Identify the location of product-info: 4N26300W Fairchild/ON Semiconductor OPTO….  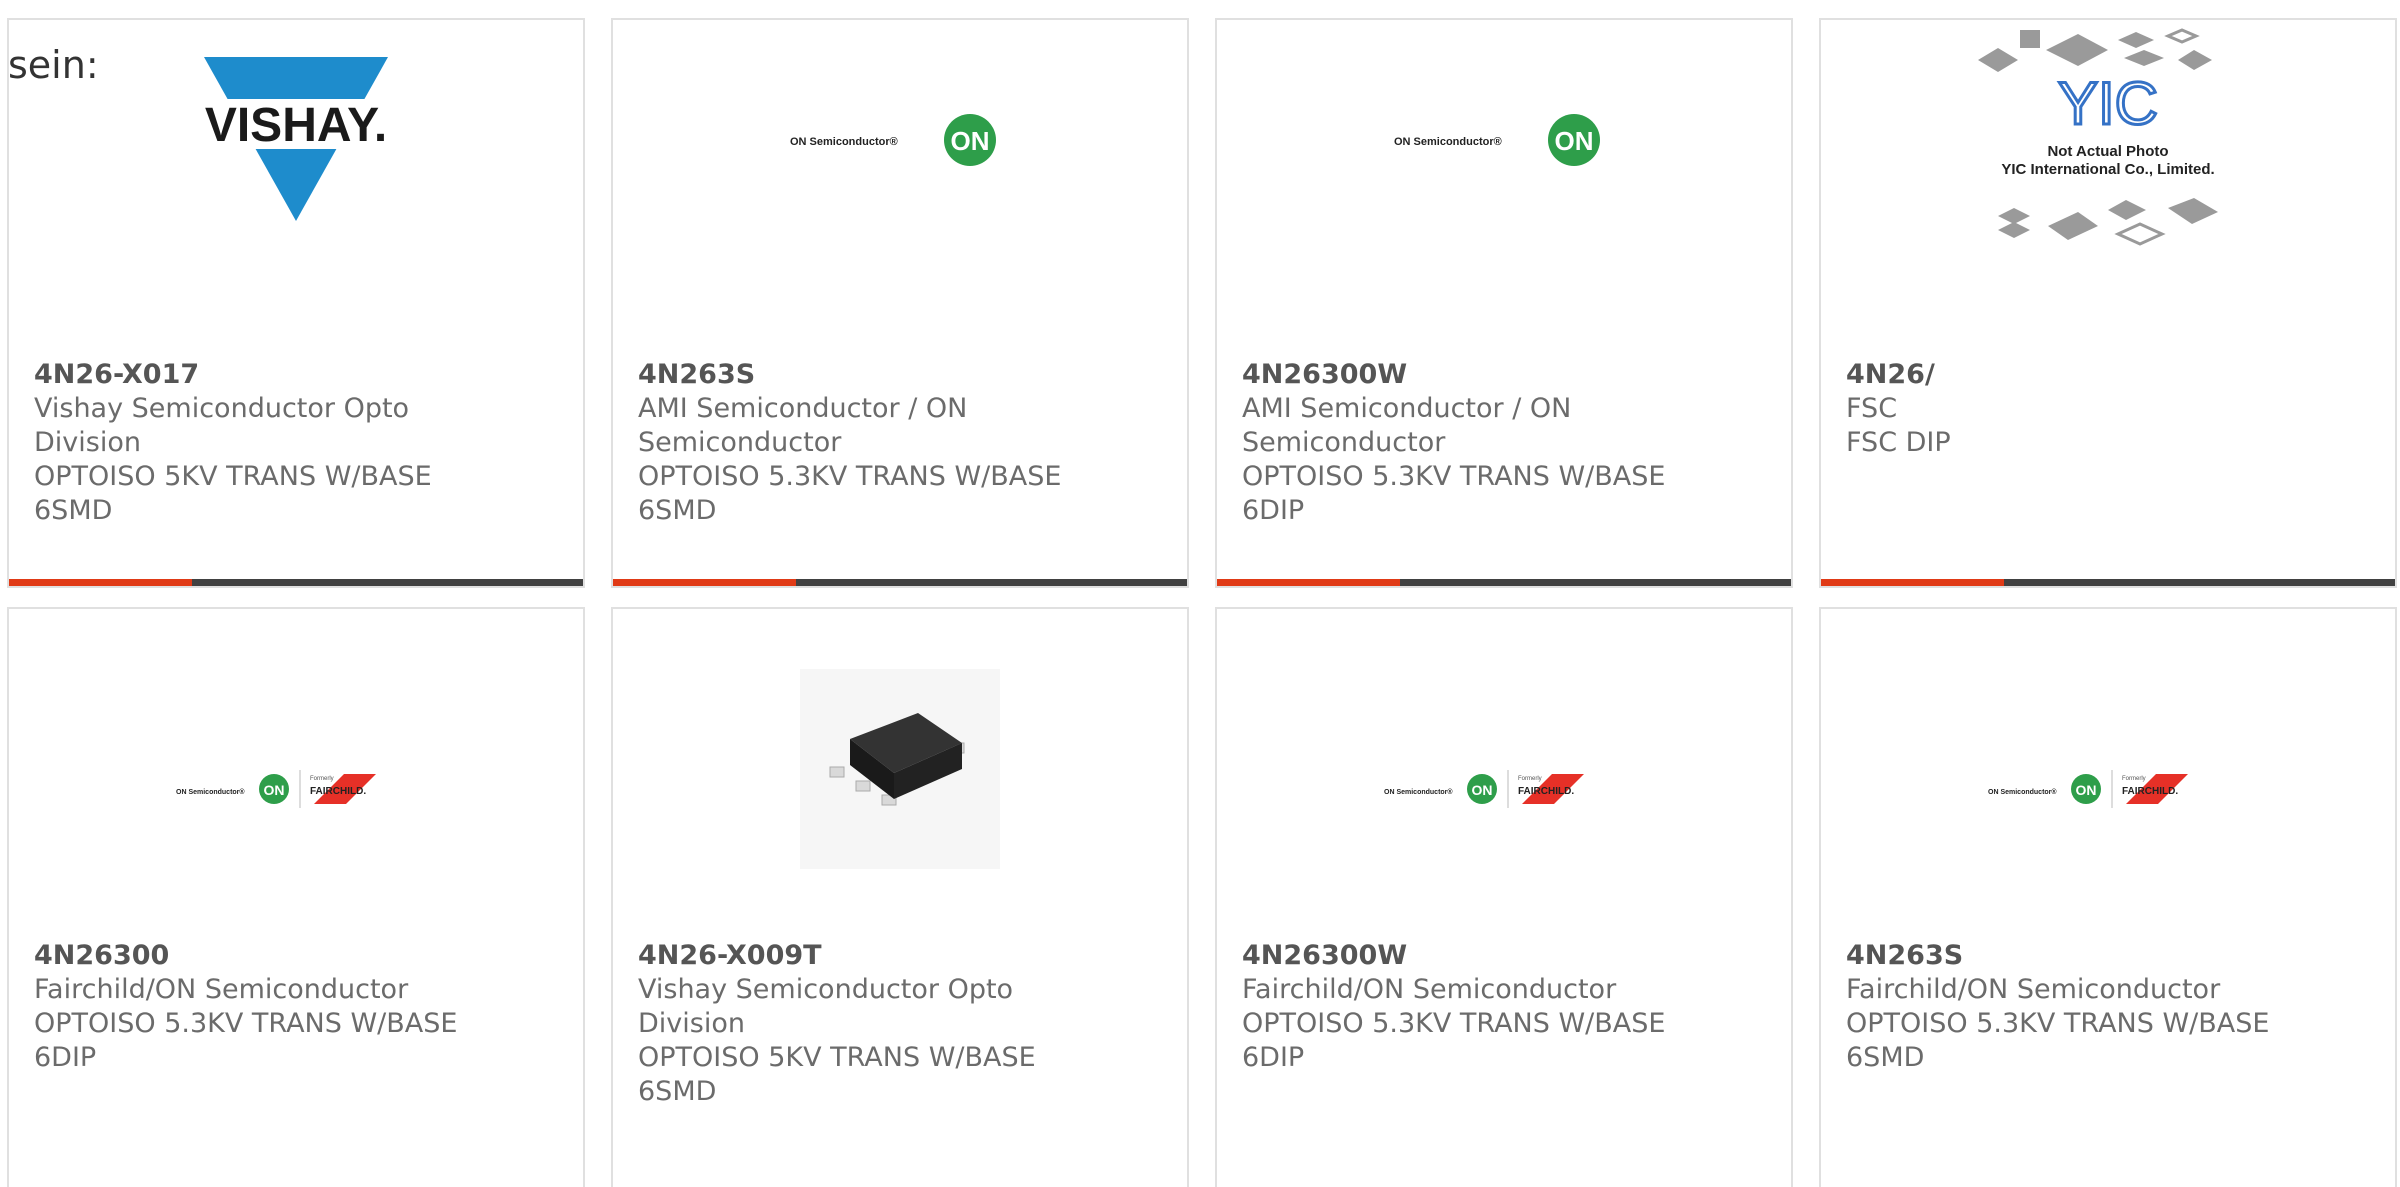
(1477, 1007).